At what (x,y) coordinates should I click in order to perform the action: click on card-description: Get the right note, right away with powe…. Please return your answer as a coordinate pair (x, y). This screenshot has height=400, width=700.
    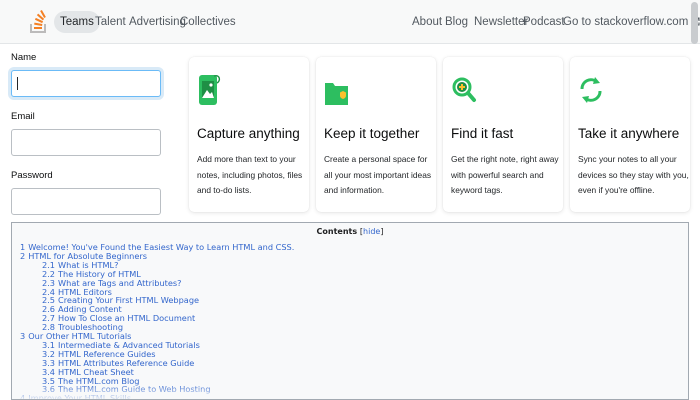
    Looking at the image, I should click on (505, 174).